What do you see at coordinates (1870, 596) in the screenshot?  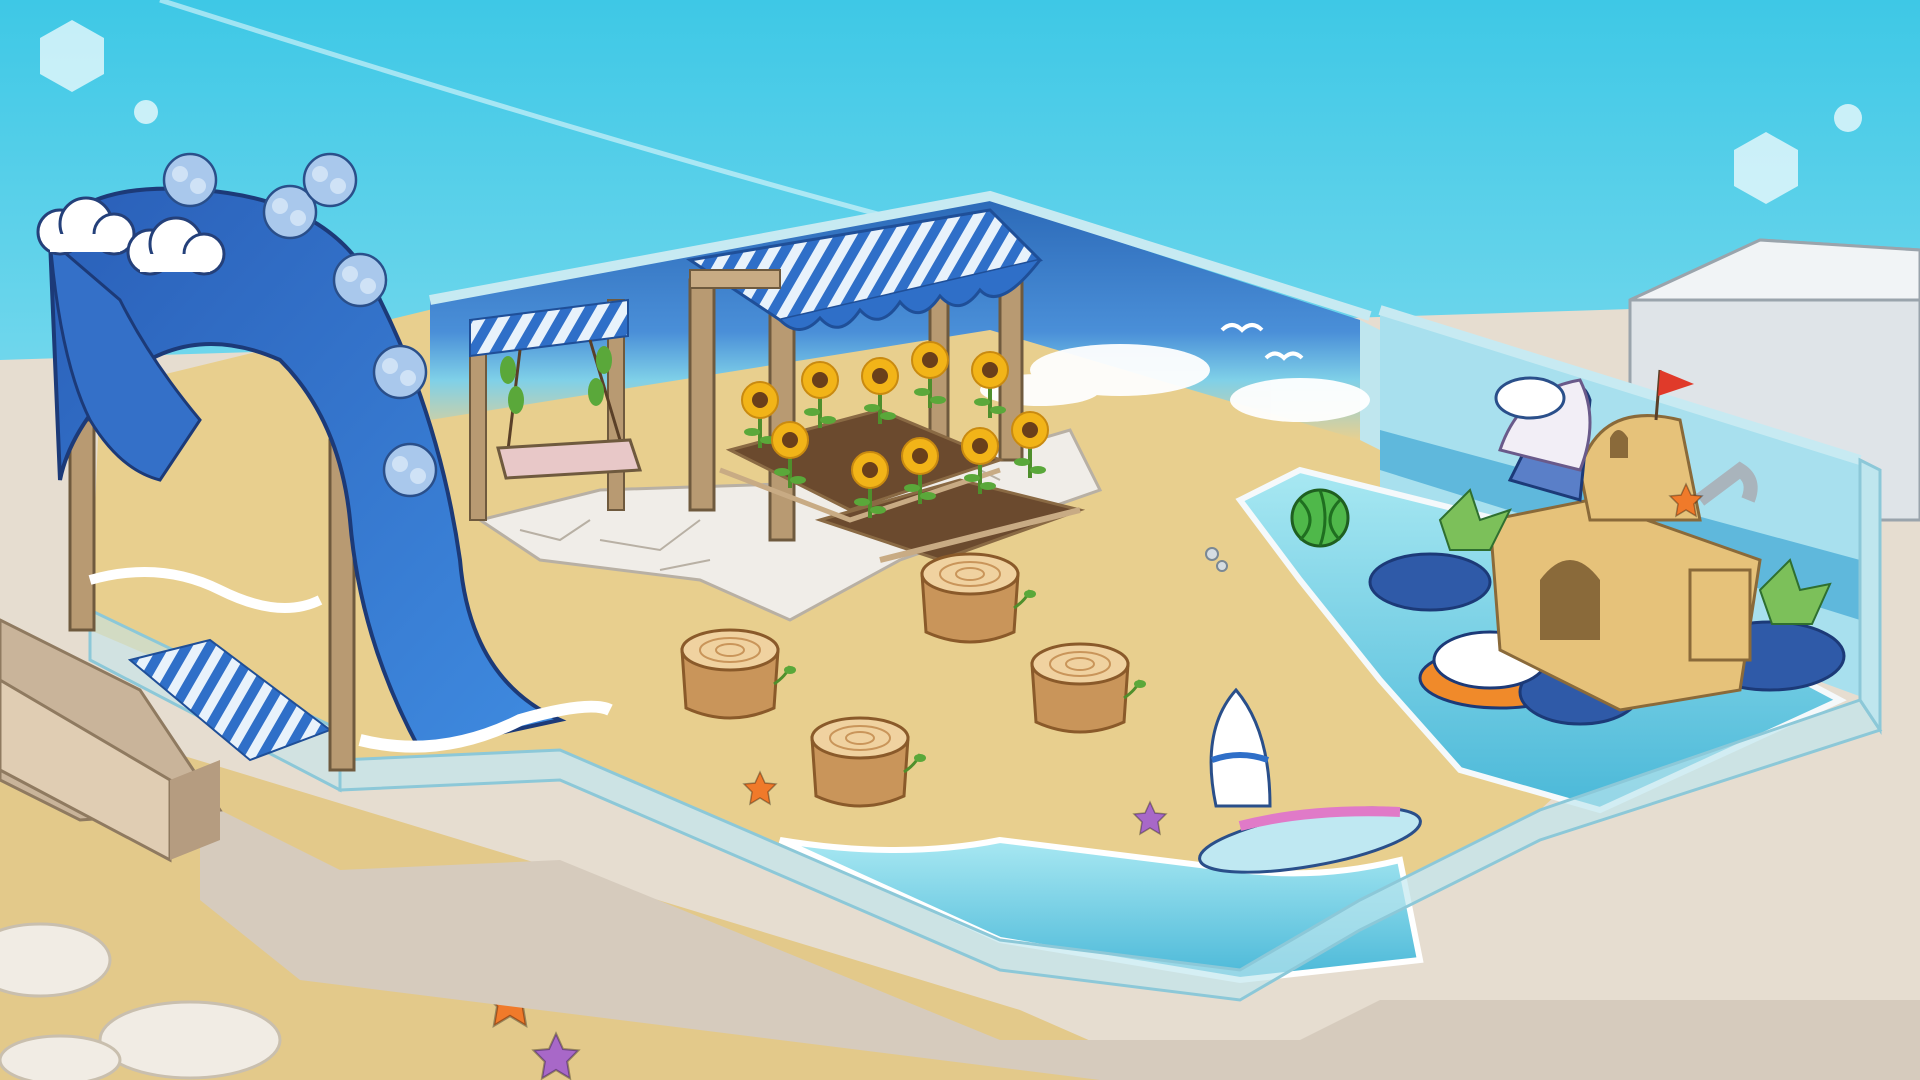 I see `glass-railing-right-end` at bounding box center [1870, 596].